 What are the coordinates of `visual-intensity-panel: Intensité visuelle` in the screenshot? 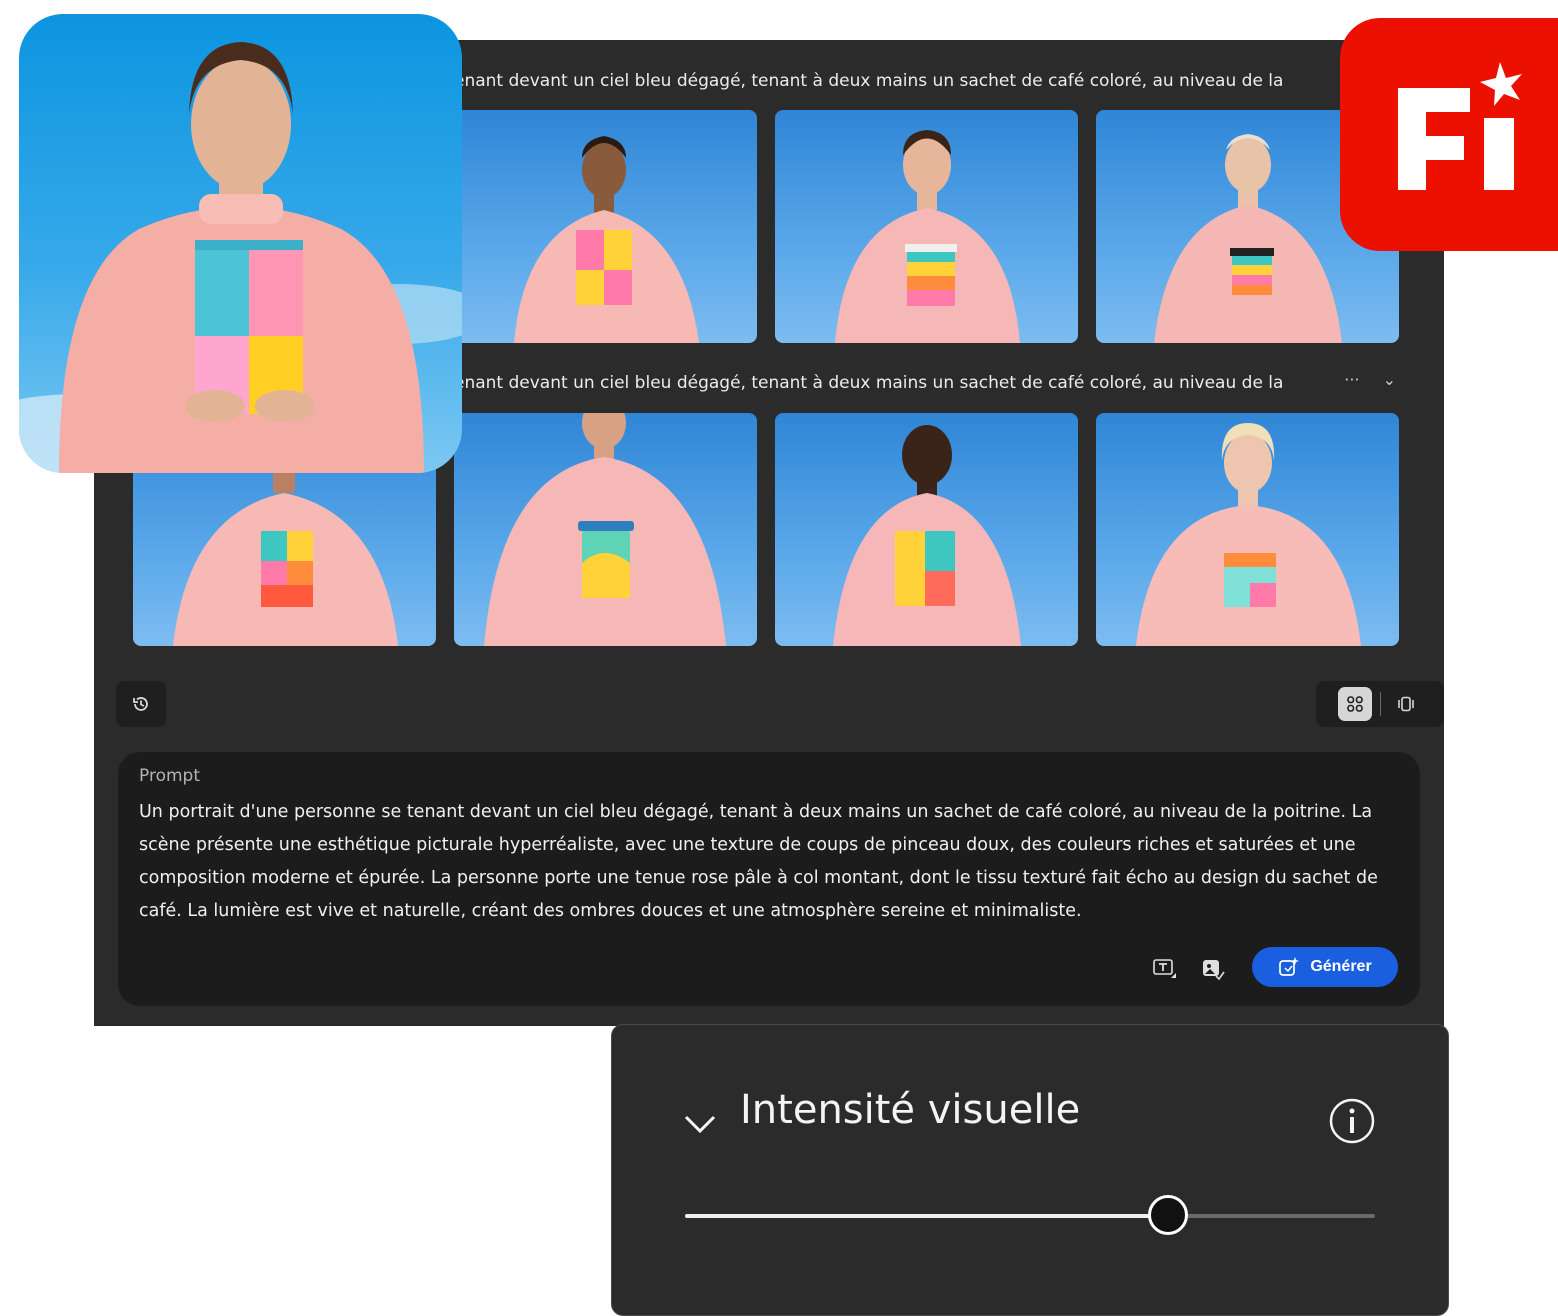 It's located at (1030, 1170).